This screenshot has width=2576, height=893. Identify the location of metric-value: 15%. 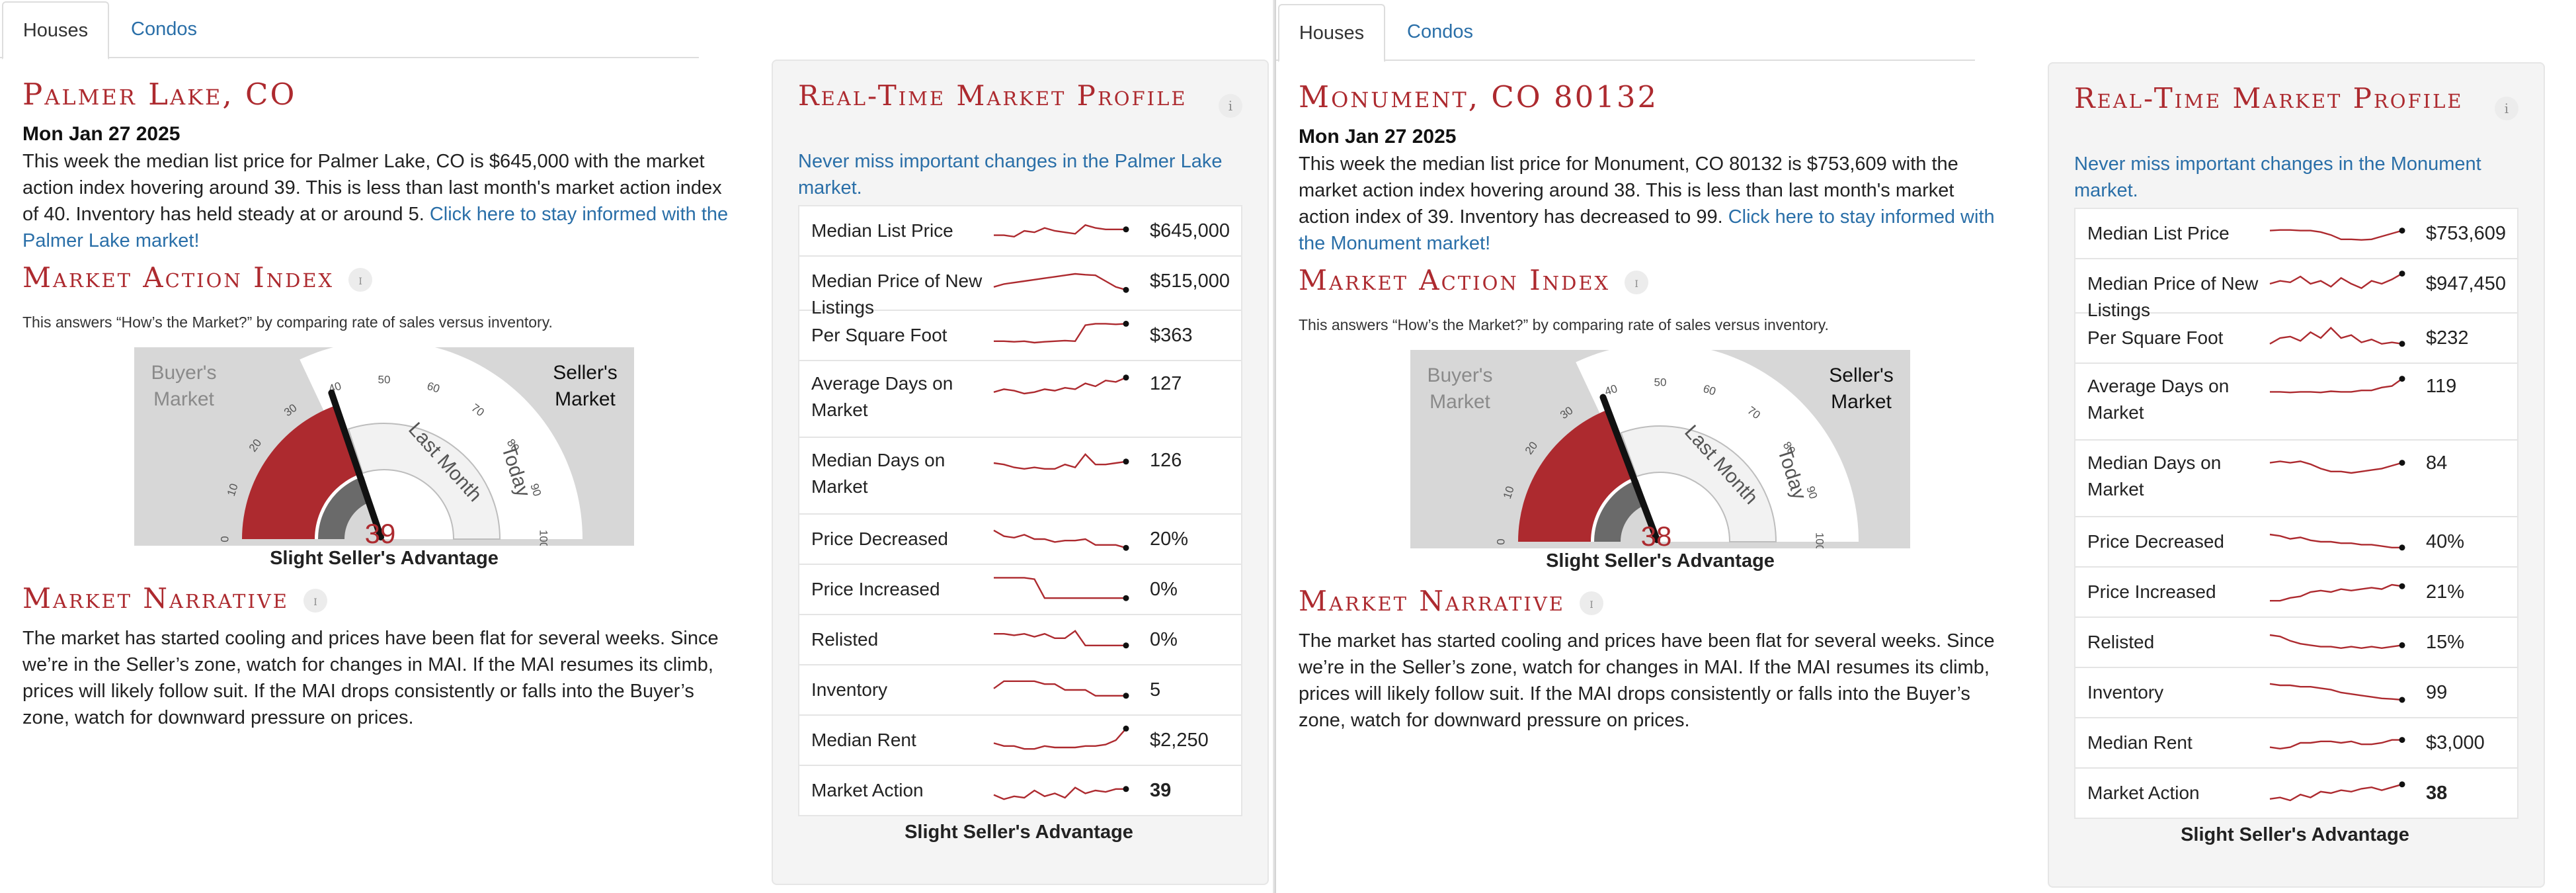
(2445, 642).